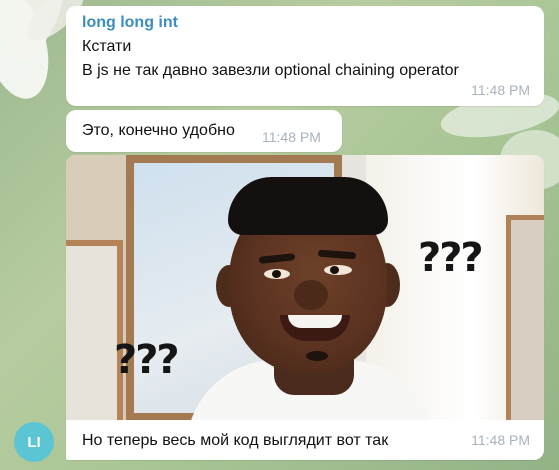 This screenshot has width=559, height=470. What do you see at coordinates (317, 356) in the screenshot?
I see `photo-beard` at bounding box center [317, 356].